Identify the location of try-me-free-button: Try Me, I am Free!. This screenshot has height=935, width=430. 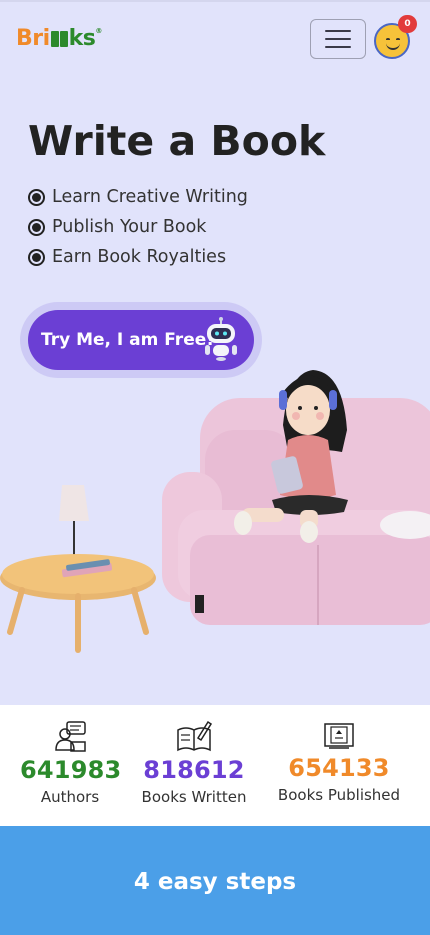
(141, 340).